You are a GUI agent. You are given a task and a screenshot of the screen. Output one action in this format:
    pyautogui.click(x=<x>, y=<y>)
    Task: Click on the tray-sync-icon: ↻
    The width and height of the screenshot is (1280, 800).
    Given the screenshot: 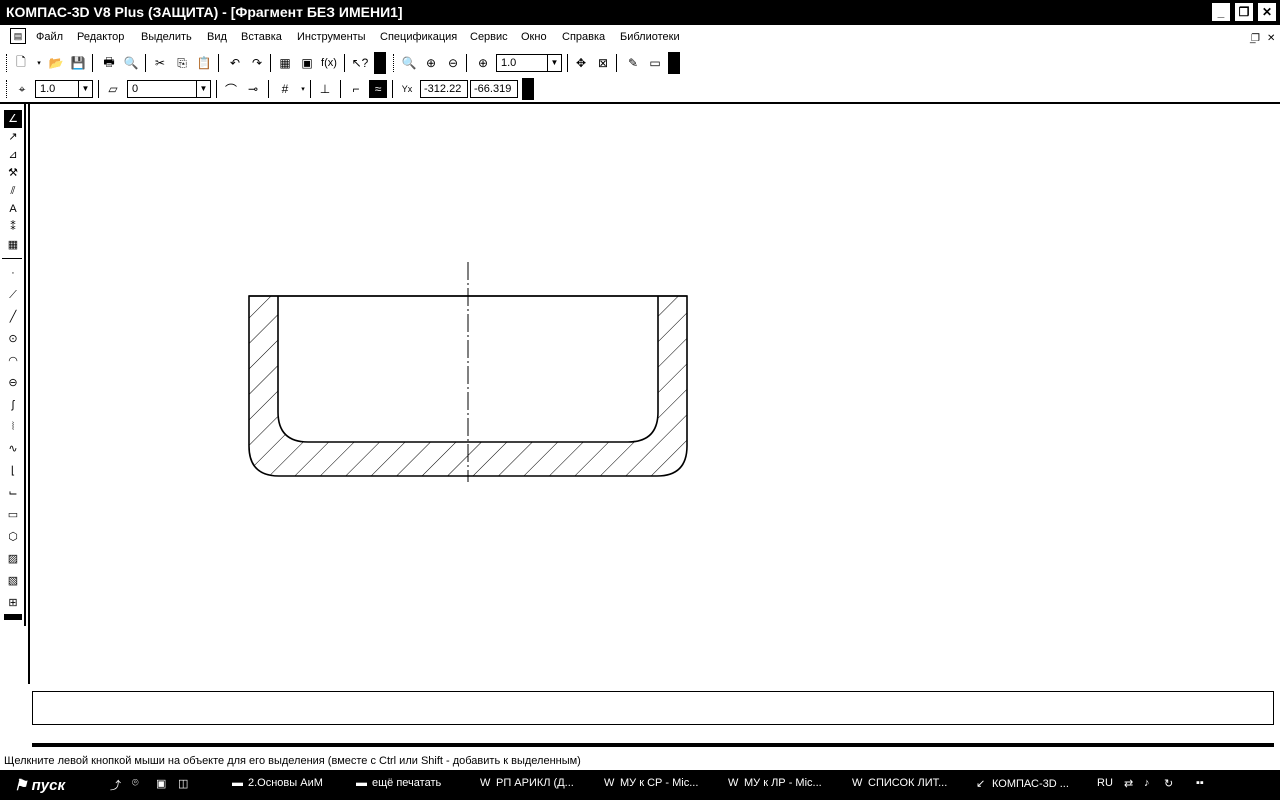 What is the action you would take?
    pyautogui.click(x=1168, y=783)
    